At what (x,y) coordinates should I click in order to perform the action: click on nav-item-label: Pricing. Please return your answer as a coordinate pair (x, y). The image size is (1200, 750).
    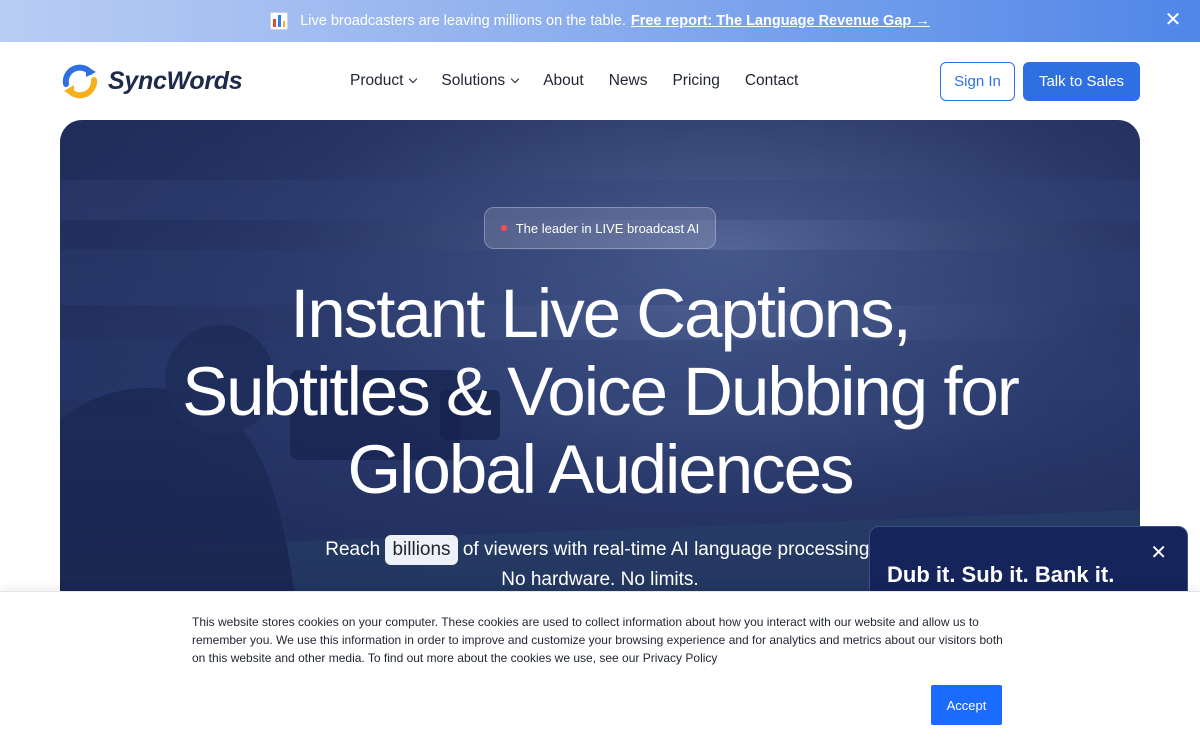
    Looking at the image, I should click on (696, 80).